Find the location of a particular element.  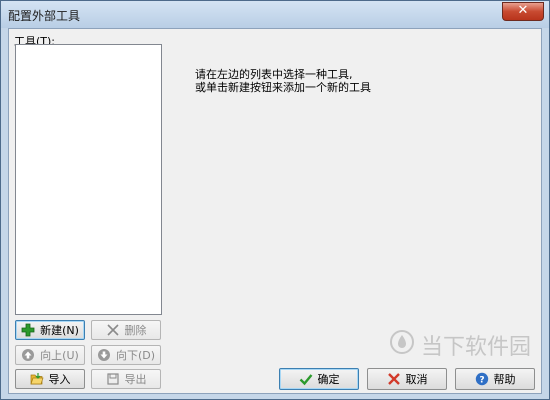

new-tool-button: 新建(N) is located at coordinates (50, 330).